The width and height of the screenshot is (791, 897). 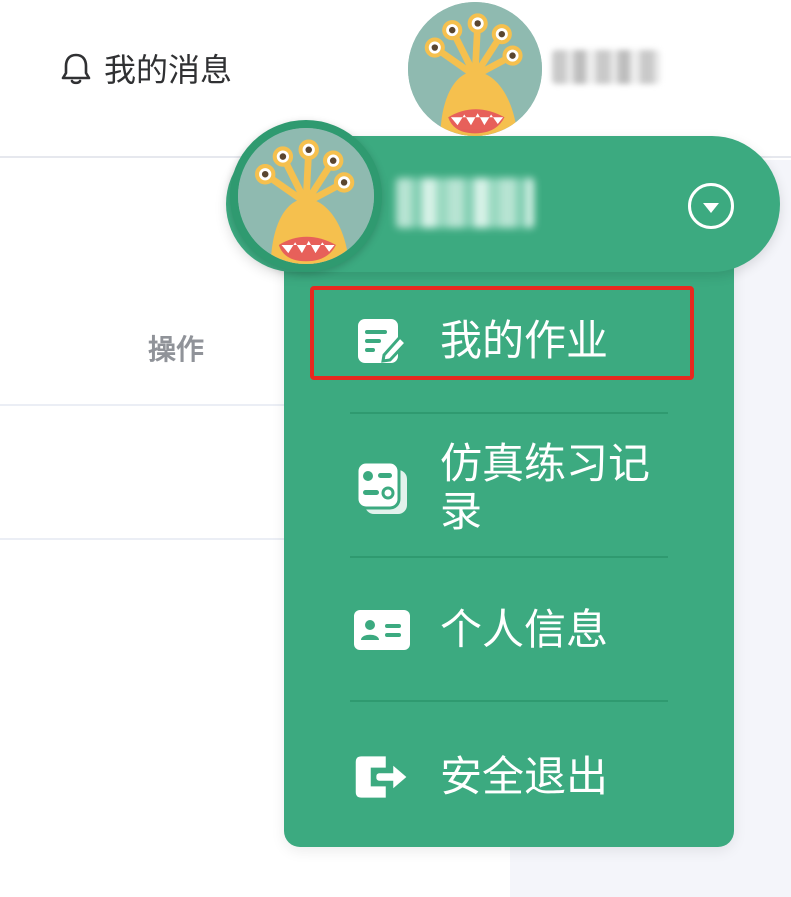 I want to click on dropdown-avatar, so click(x=306, y=196).